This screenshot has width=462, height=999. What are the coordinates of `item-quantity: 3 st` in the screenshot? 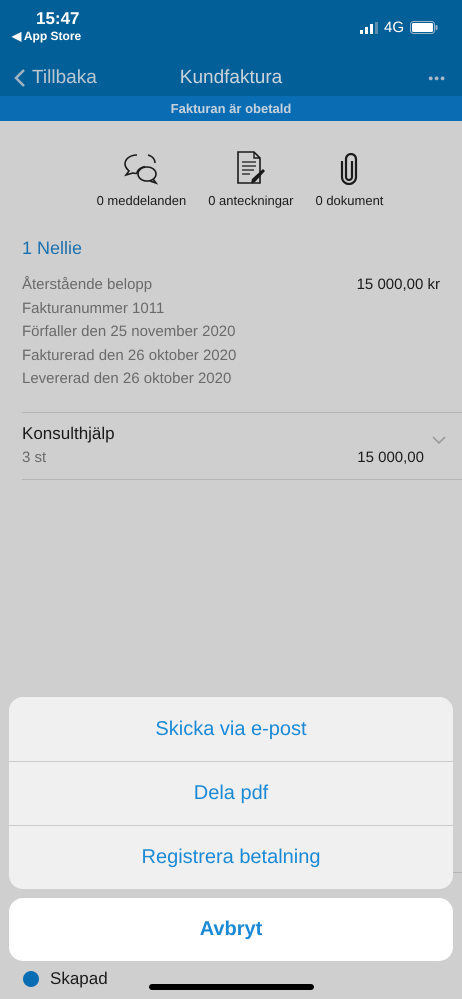 It's located at (34, 457).